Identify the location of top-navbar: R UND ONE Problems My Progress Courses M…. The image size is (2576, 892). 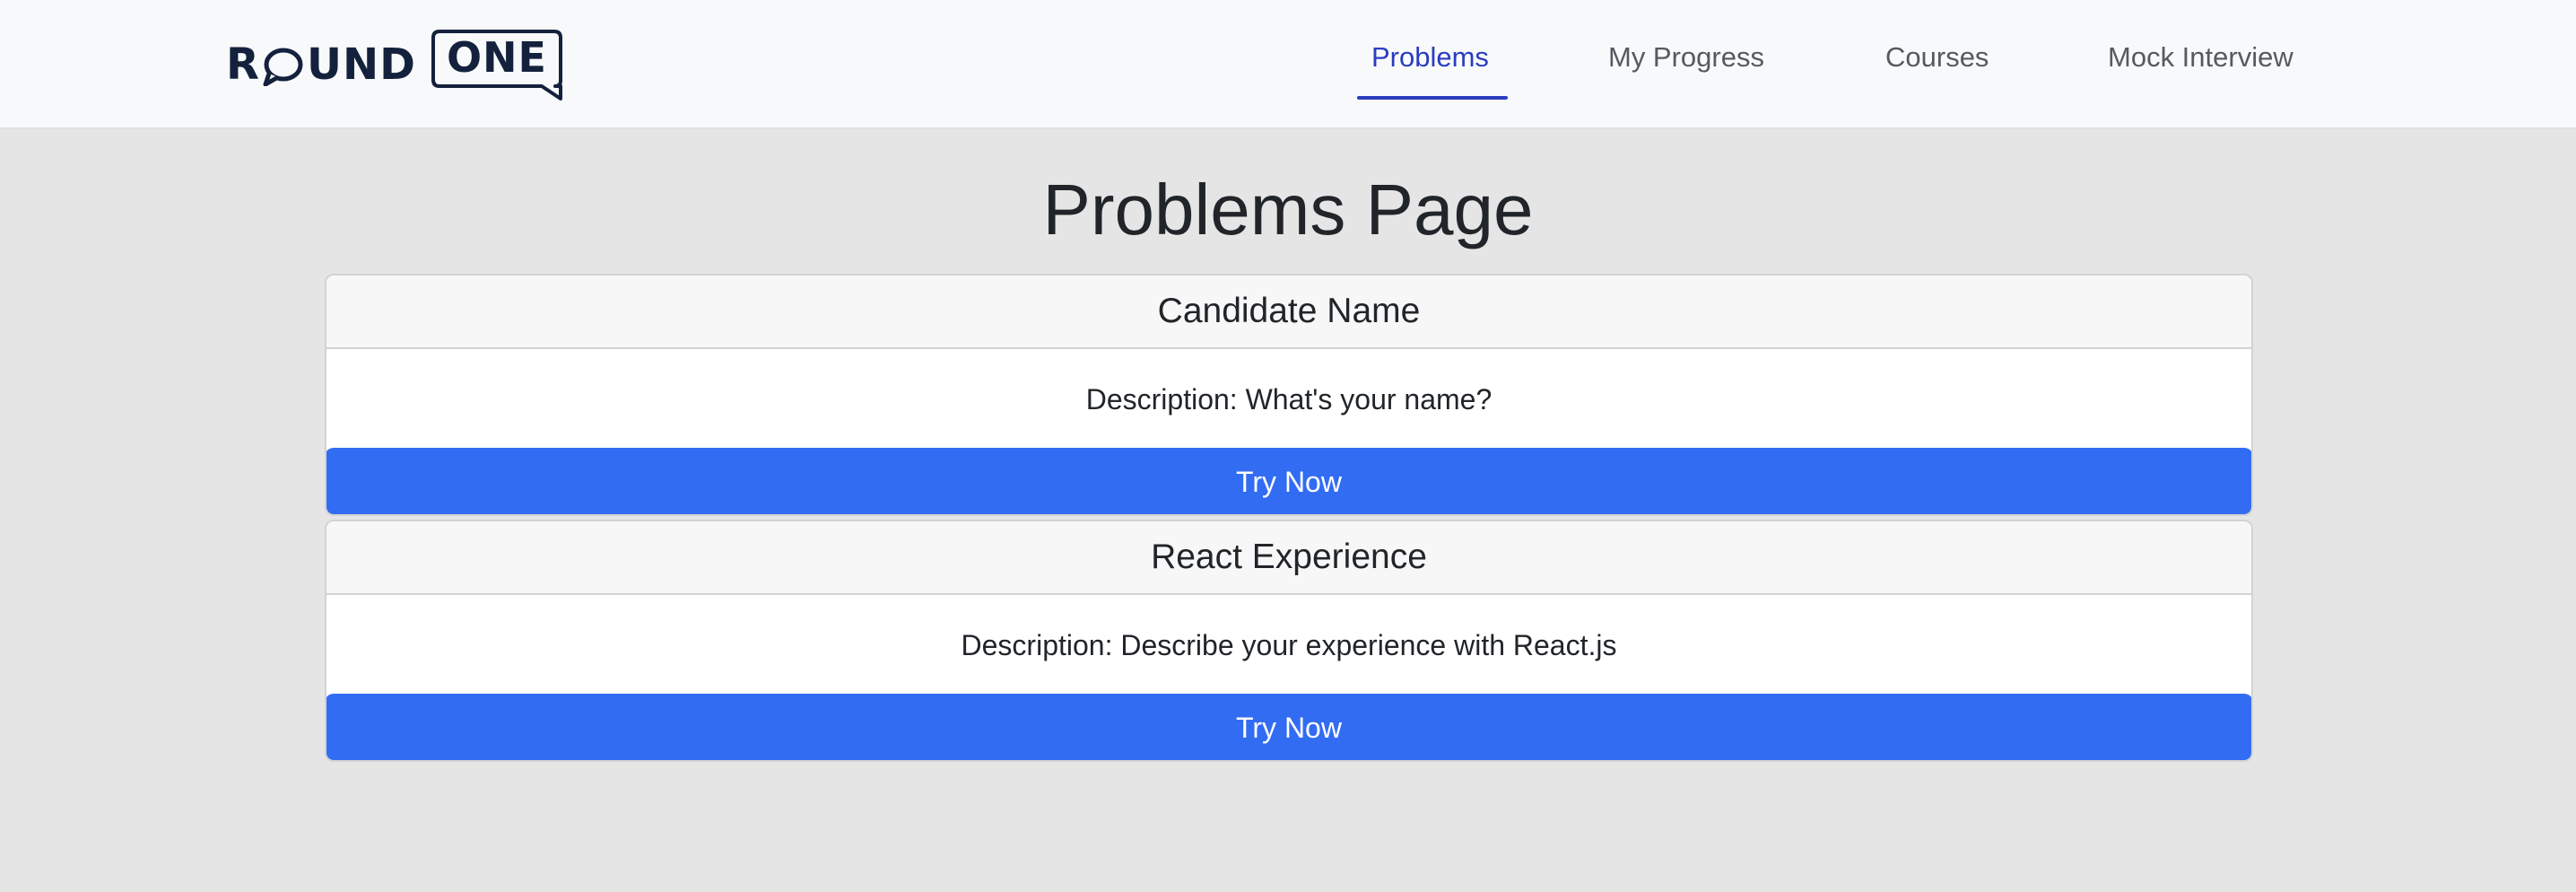
(1288, 64).